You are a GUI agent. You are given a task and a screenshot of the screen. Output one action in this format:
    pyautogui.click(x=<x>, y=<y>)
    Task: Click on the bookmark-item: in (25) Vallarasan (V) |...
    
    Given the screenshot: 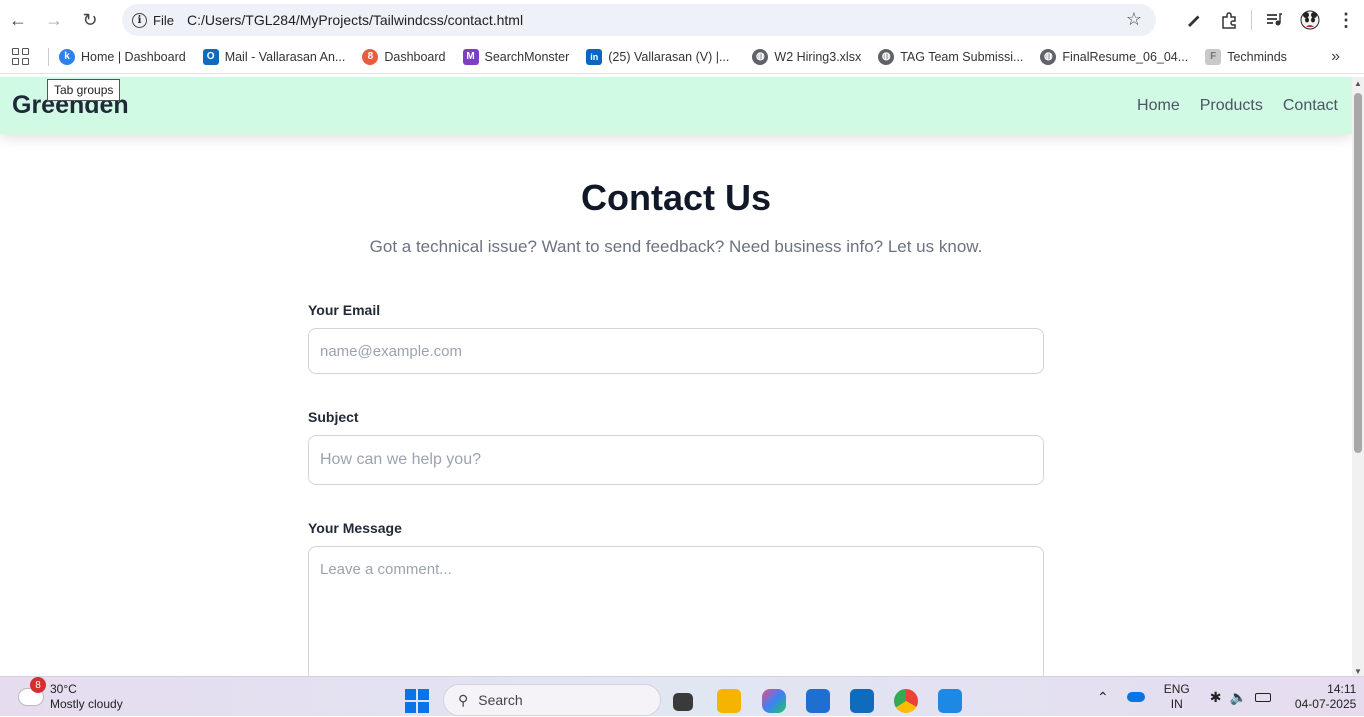 What is the action you would take?
    pyautogui.click(x=658, y=56)
    